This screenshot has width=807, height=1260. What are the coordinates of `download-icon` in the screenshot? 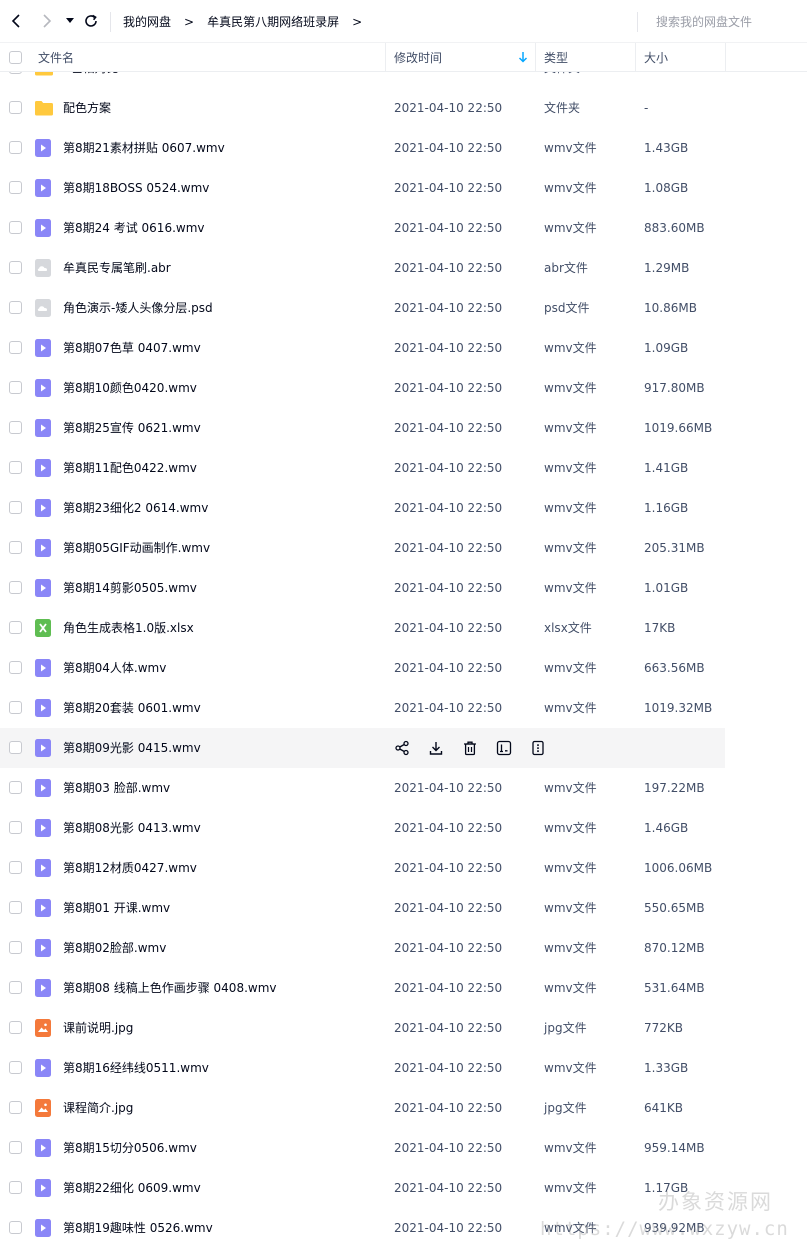 It's located at (436, 748).